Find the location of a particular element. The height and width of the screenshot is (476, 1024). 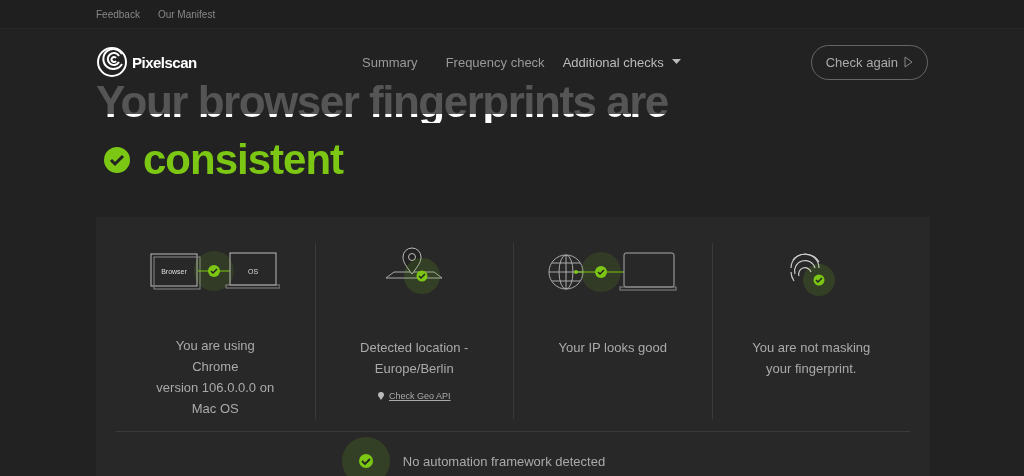

top-link: Feedback is located at coordinates (118, 14).